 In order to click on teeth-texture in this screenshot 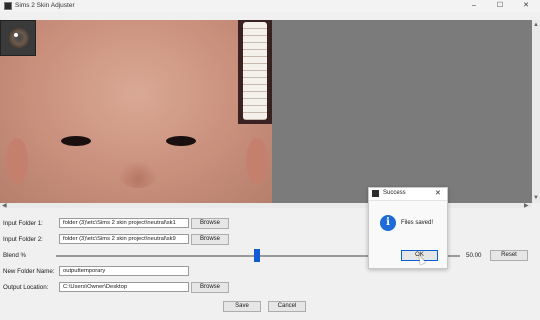, I will do `click(255, 72)`.